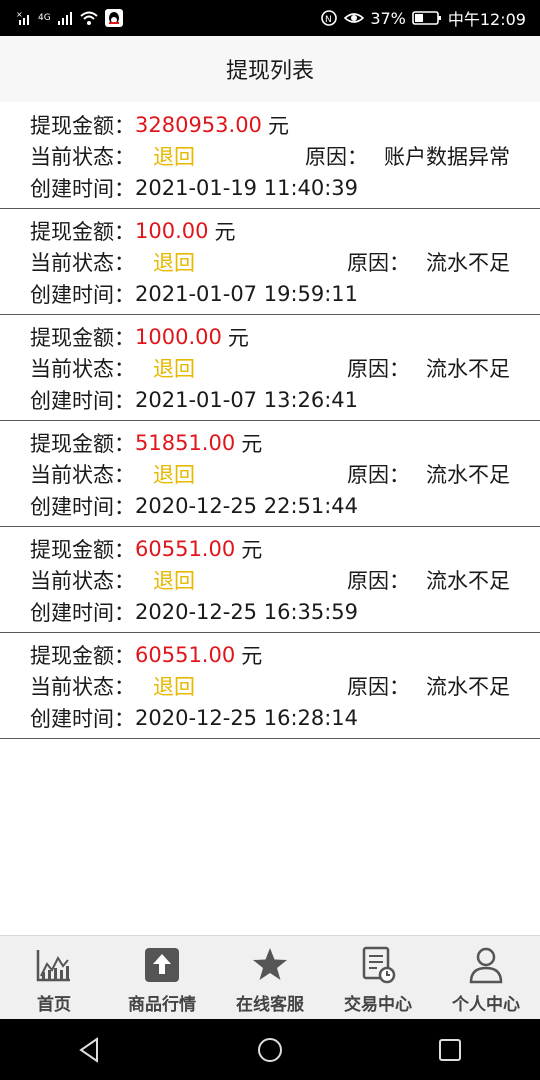 The width and height of the screenshot is (540, 1080). Describe the element at coordinates (427, 18) in the screenshot. I see `battery-icon` at that location.